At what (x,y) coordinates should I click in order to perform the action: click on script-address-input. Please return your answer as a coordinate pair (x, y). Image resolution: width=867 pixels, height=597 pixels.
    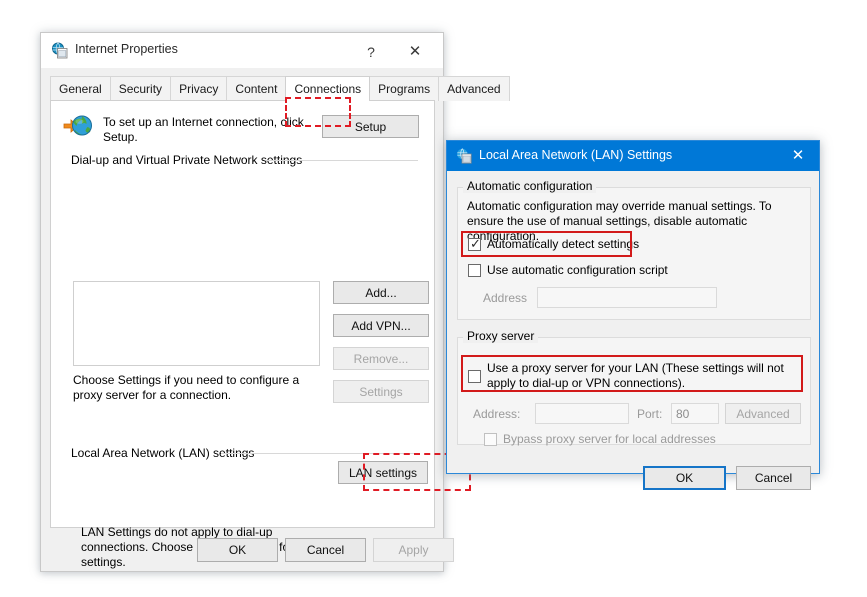
    Looking at the image, I should click on (627, 297).